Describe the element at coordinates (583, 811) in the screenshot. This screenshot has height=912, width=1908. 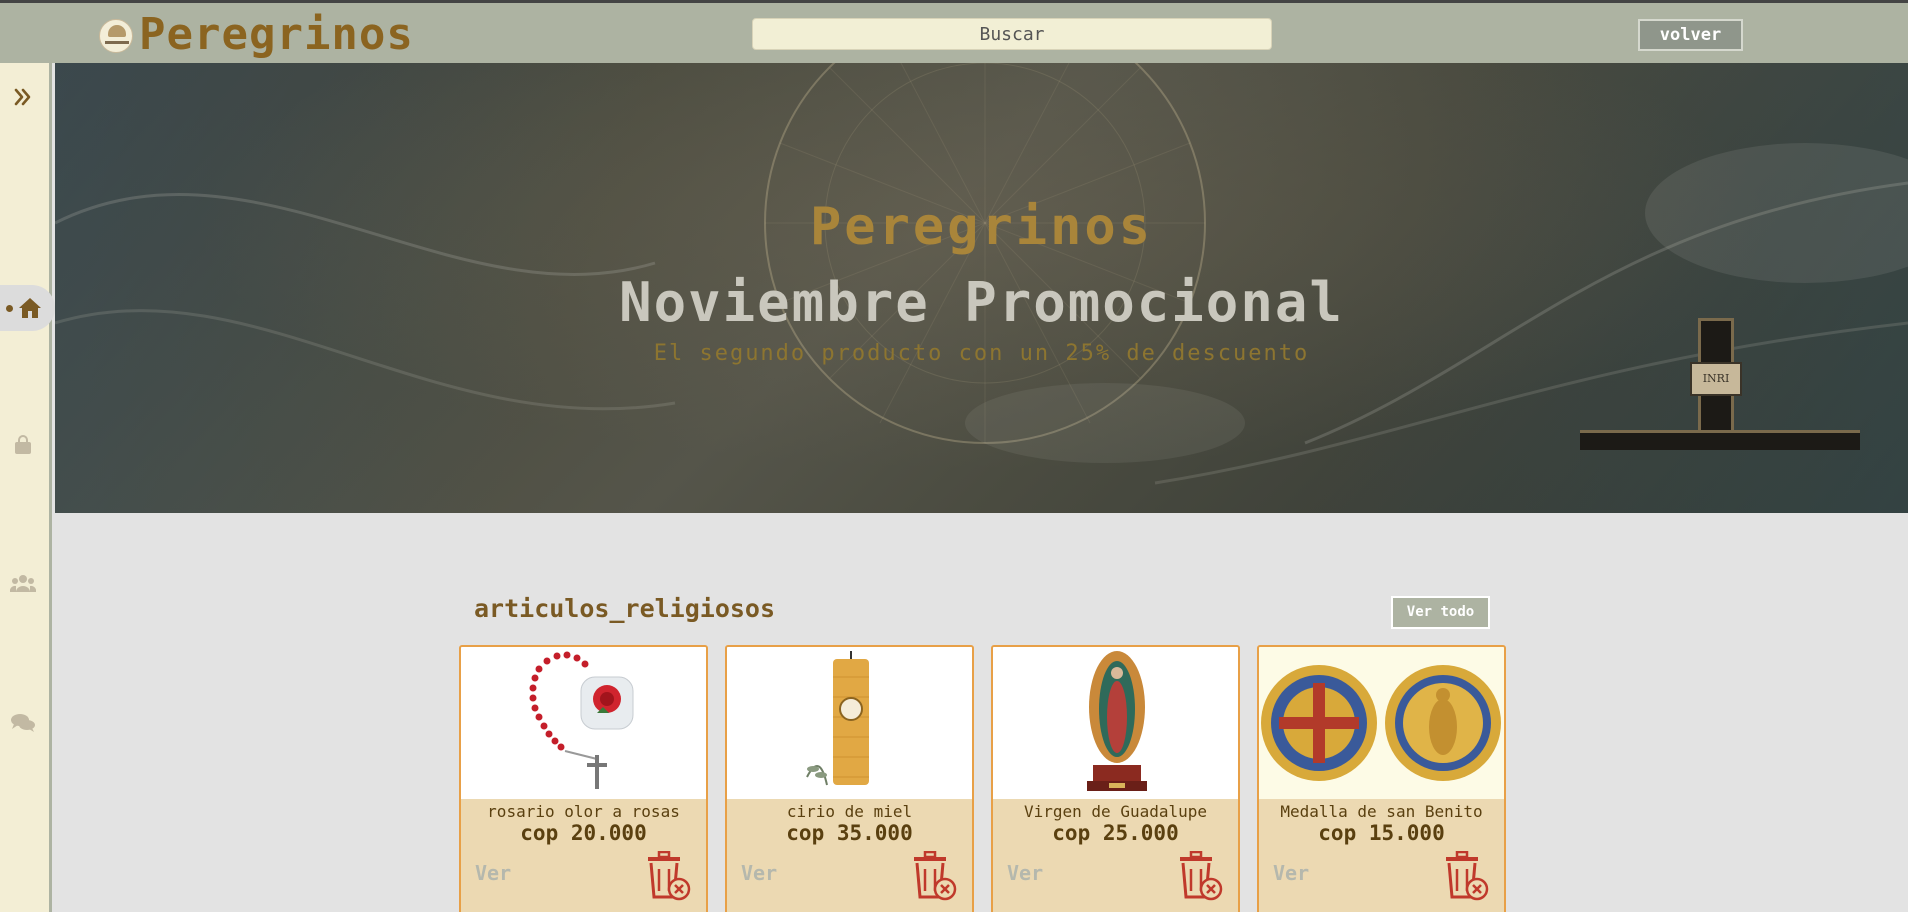
I see `product-name: rosario olor a rosas` at that location.